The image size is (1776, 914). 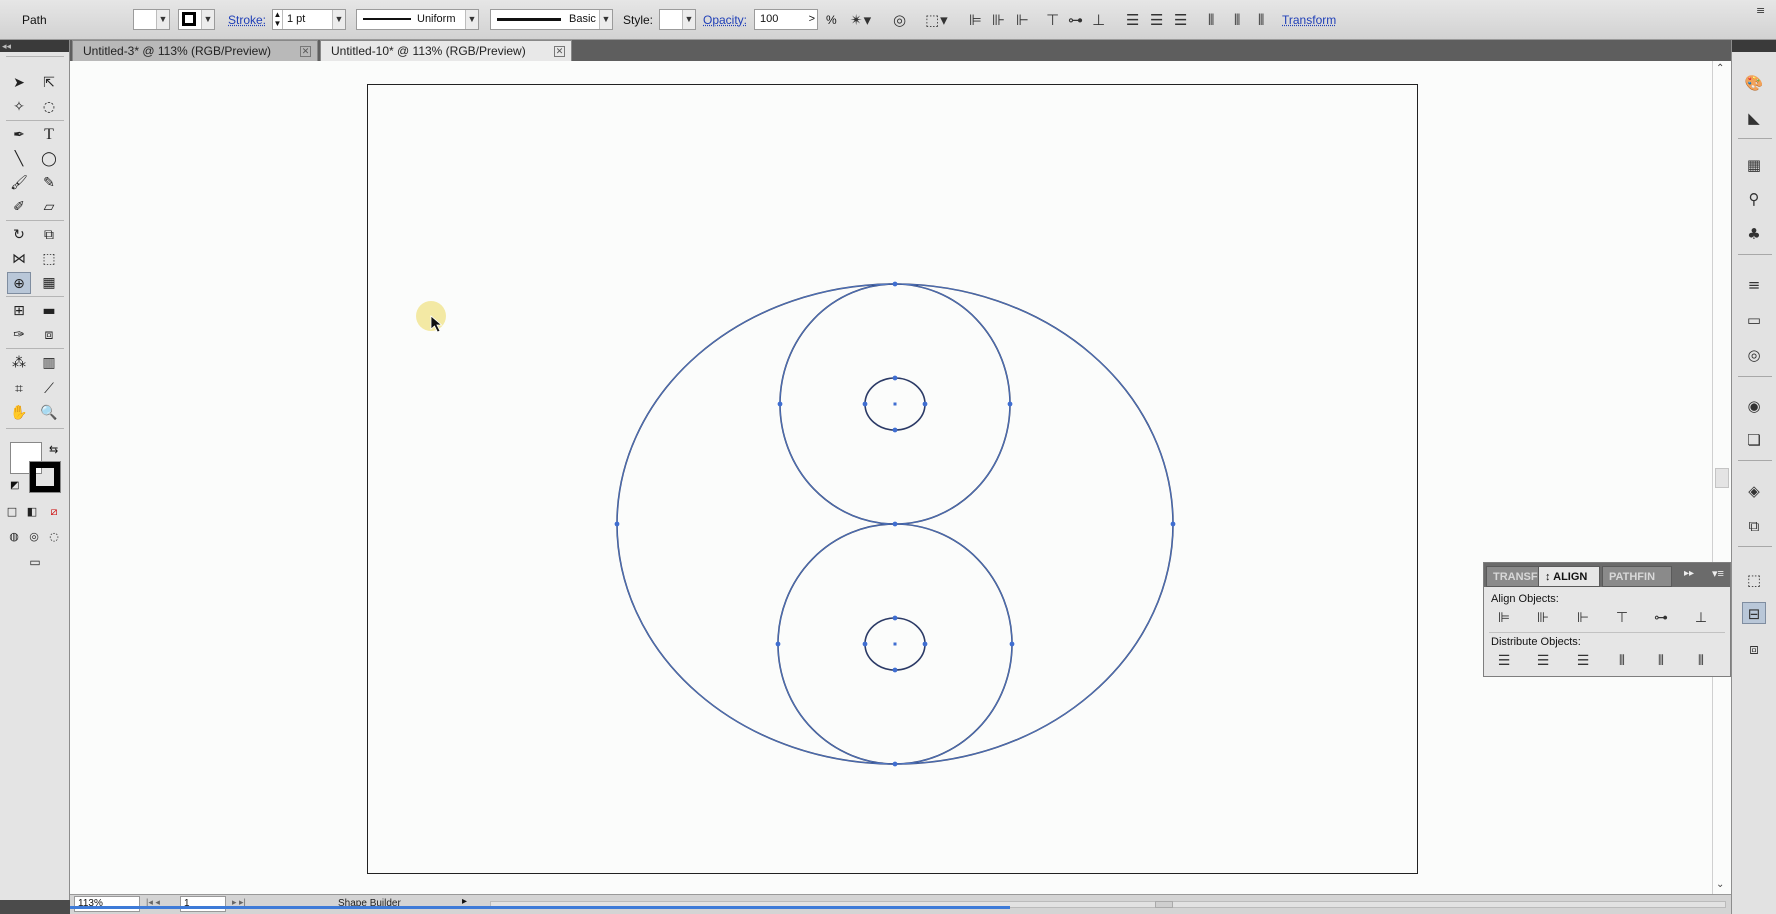 What do you see at coordinates (1701, 618) in the screenshot?
I see `vertical-align-bottom-icon: ⊥` at bounding box center [1701, 618].